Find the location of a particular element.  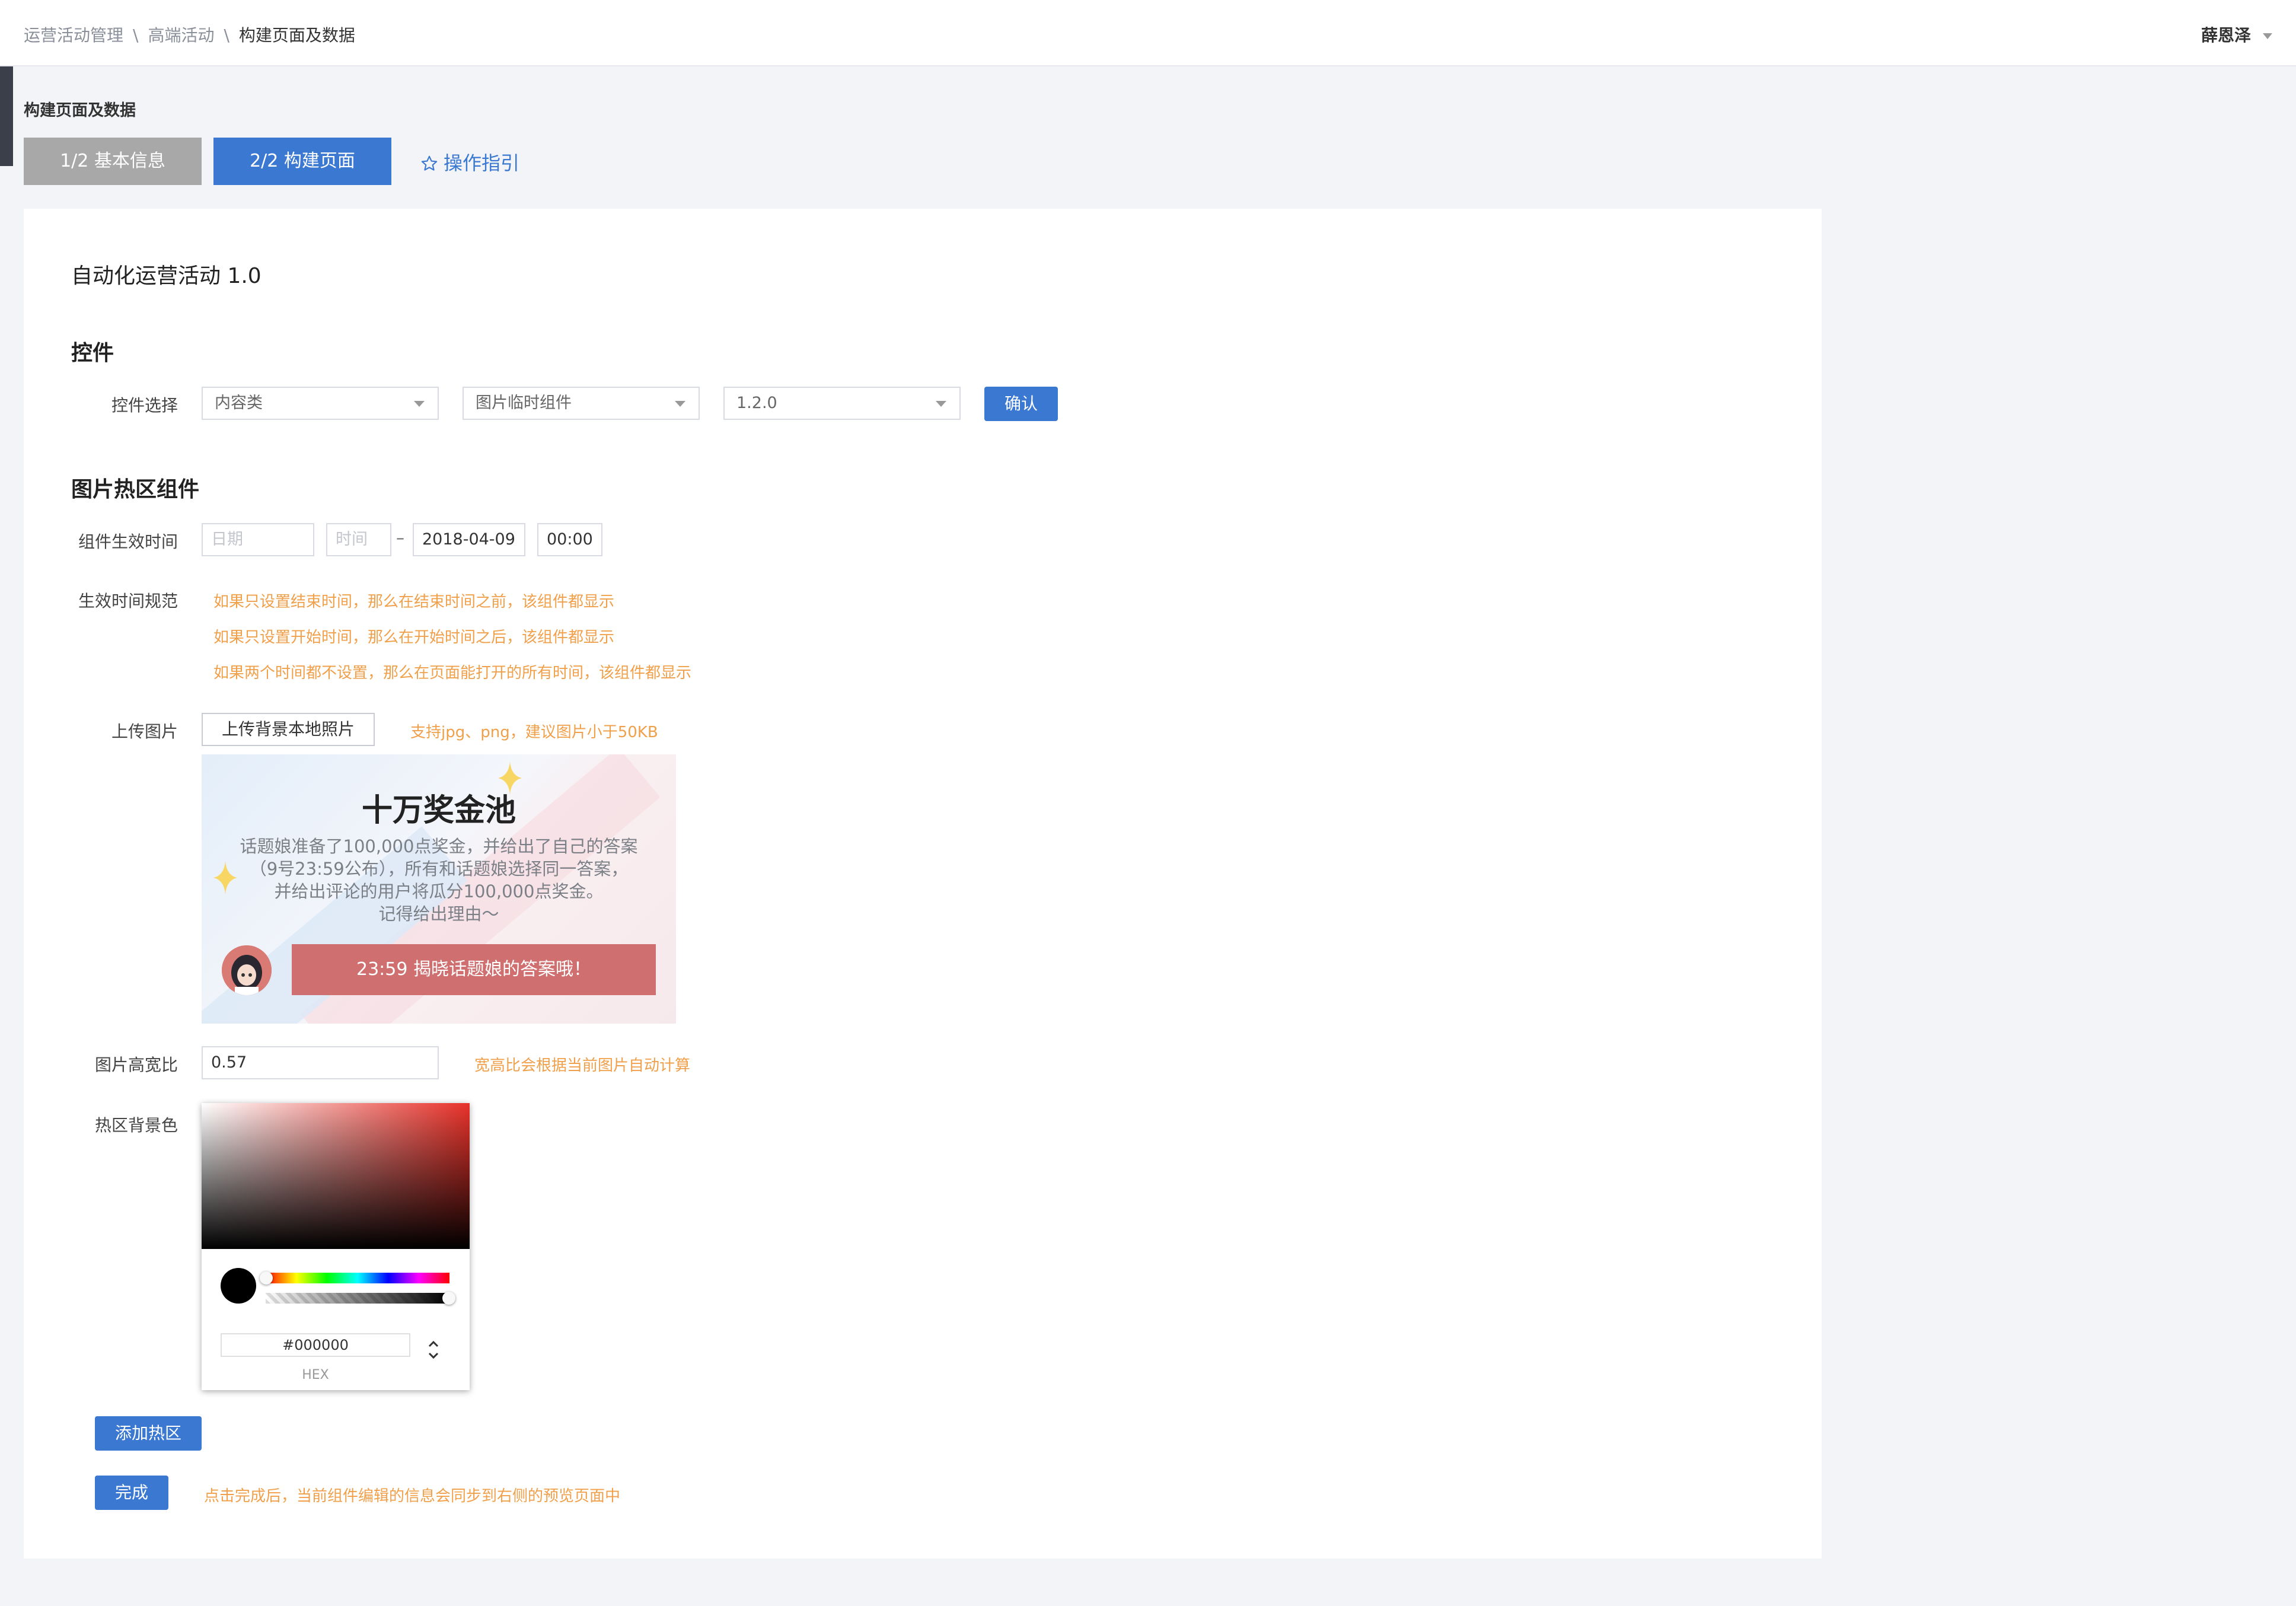

confirm-button: 确认 is located at coordinates (1021, 404).